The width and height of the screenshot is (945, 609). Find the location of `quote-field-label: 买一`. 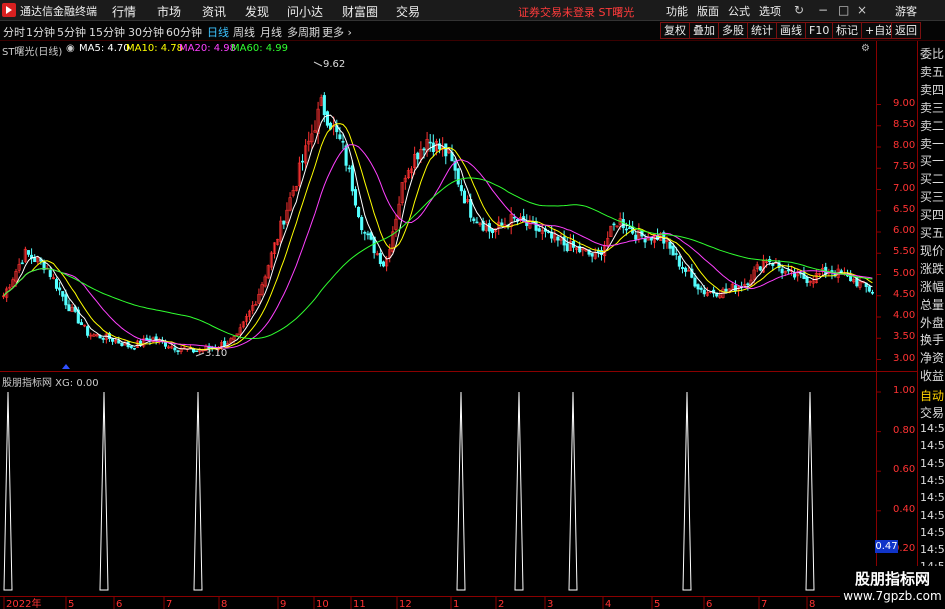

quote-field-label: 买一 is located at coordinates (932, 161).